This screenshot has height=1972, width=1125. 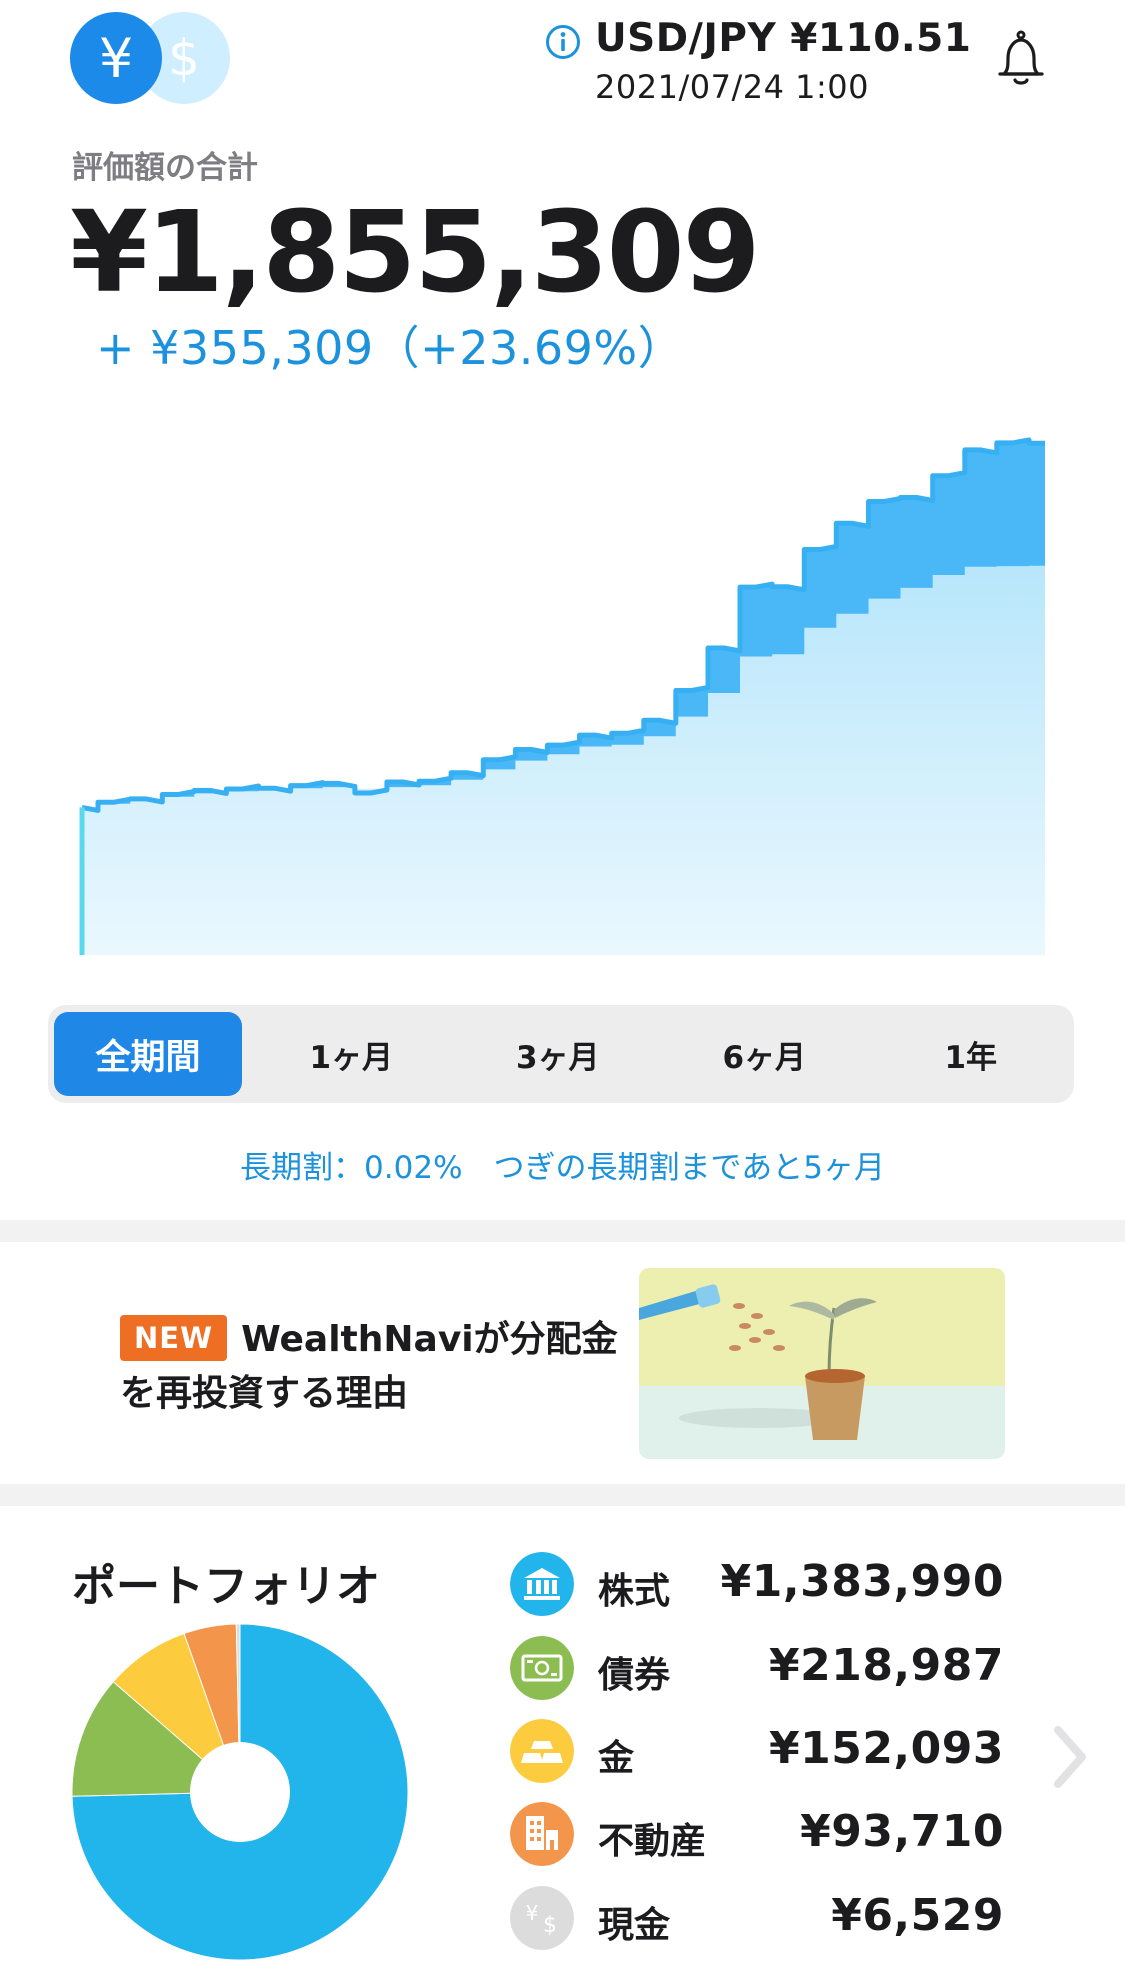 I want to click on banner-text: NEW WealthNaviが分配金を再投資する理由, so click(x=380, y=1367).